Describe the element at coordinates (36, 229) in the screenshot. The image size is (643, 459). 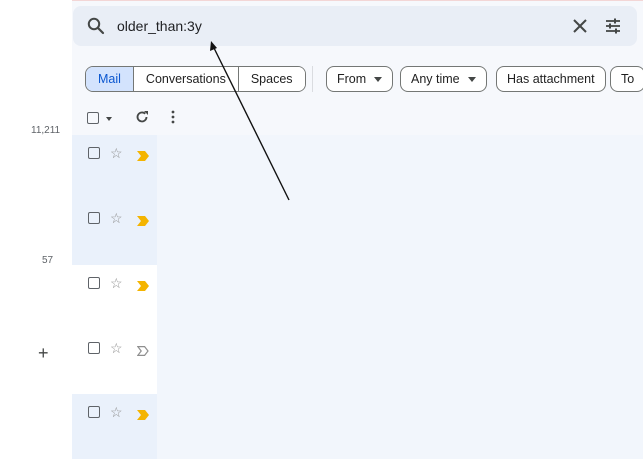
I see `left-nav-rail: 11,211 57 +` at that location.